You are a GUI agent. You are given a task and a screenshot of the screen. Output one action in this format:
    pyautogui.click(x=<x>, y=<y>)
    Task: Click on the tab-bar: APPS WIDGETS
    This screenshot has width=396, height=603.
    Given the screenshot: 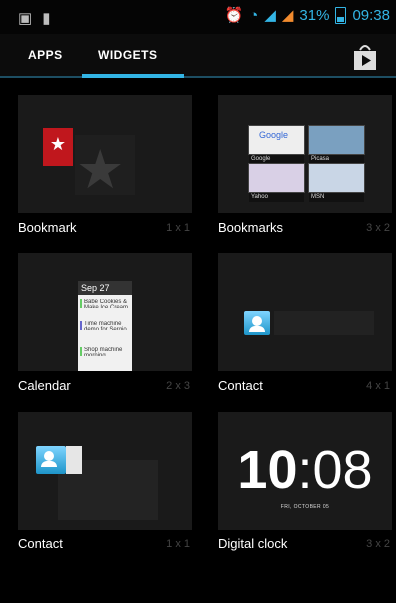 What is the action you would take?
    pyautogui.click(x=198, y=56)
    